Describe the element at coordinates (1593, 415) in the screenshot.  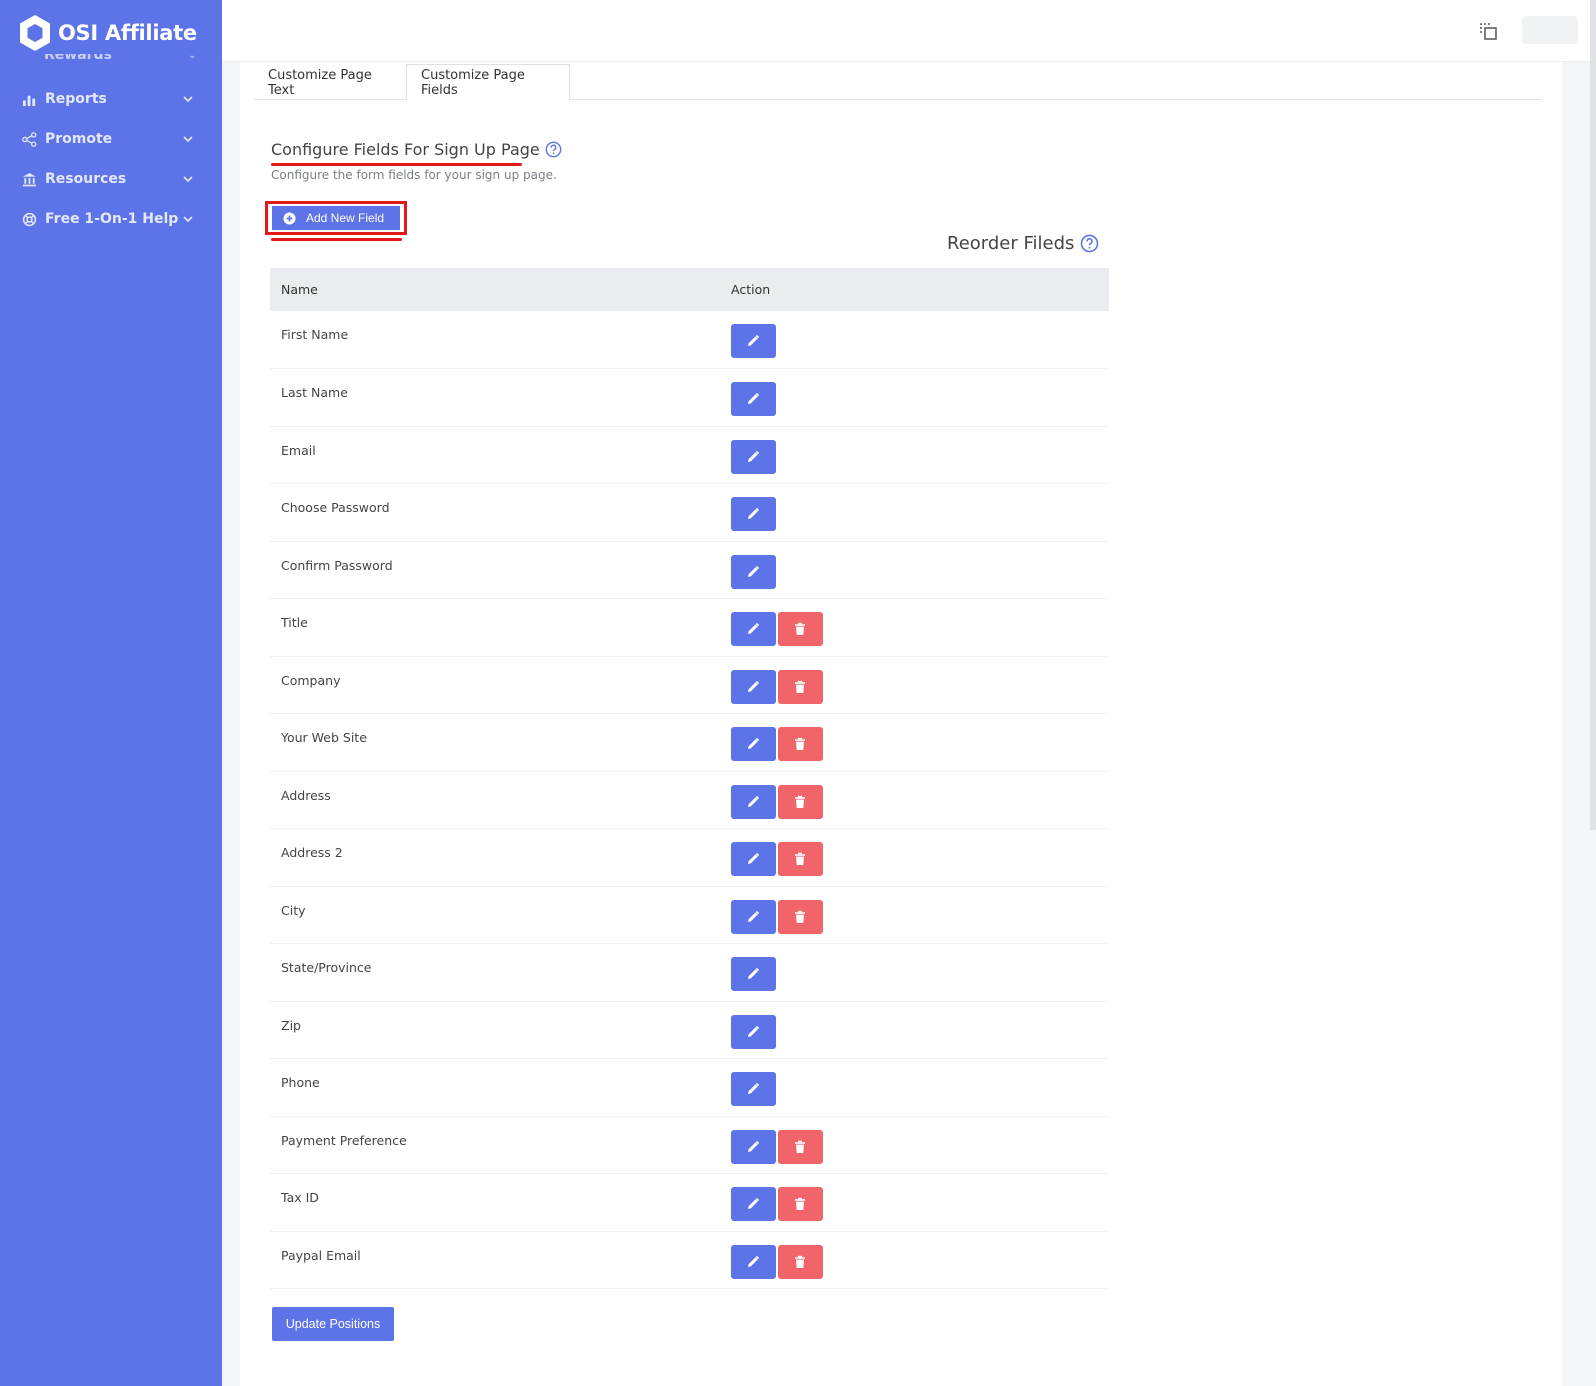
I see `scrollbar` at that location.